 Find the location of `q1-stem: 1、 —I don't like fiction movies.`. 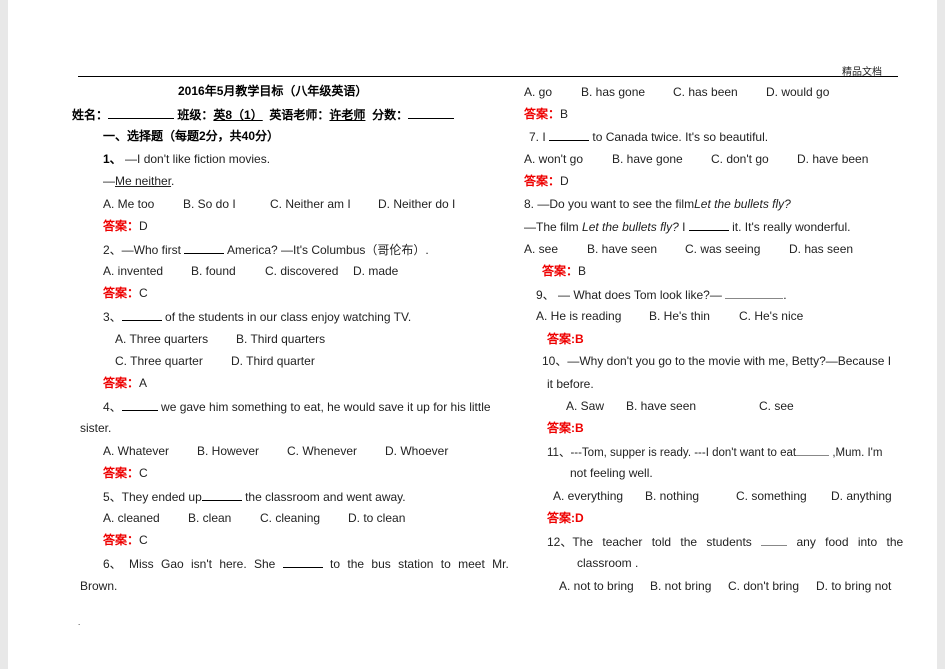

q1-stem: 1、 —I don't like fiction movies. is located at coordinates (186, 159).